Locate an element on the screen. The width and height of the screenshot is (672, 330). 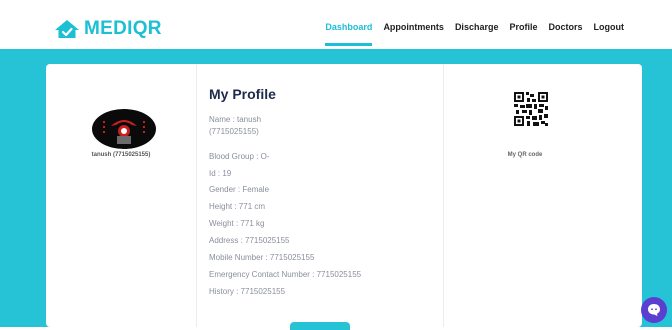
brand-logo: MEDIQR is located at coordinates (108, 29).